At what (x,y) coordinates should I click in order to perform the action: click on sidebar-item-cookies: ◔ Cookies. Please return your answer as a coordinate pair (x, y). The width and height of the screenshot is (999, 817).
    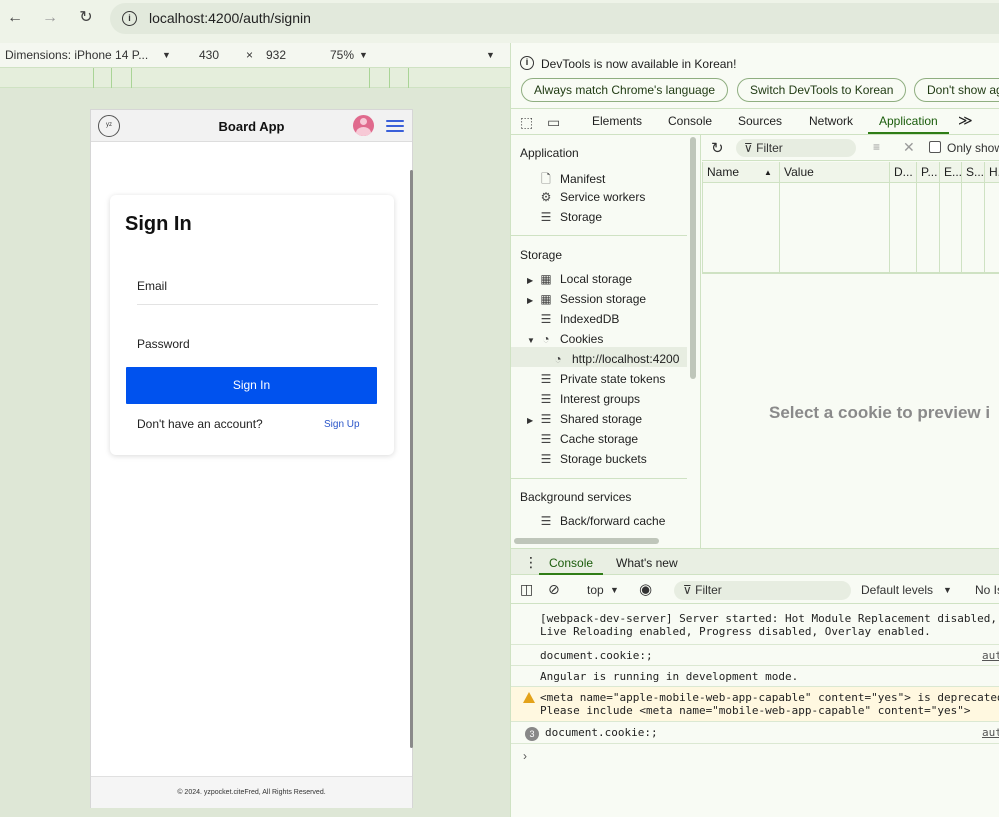
    Looking at the image, I should click on (571, 339).